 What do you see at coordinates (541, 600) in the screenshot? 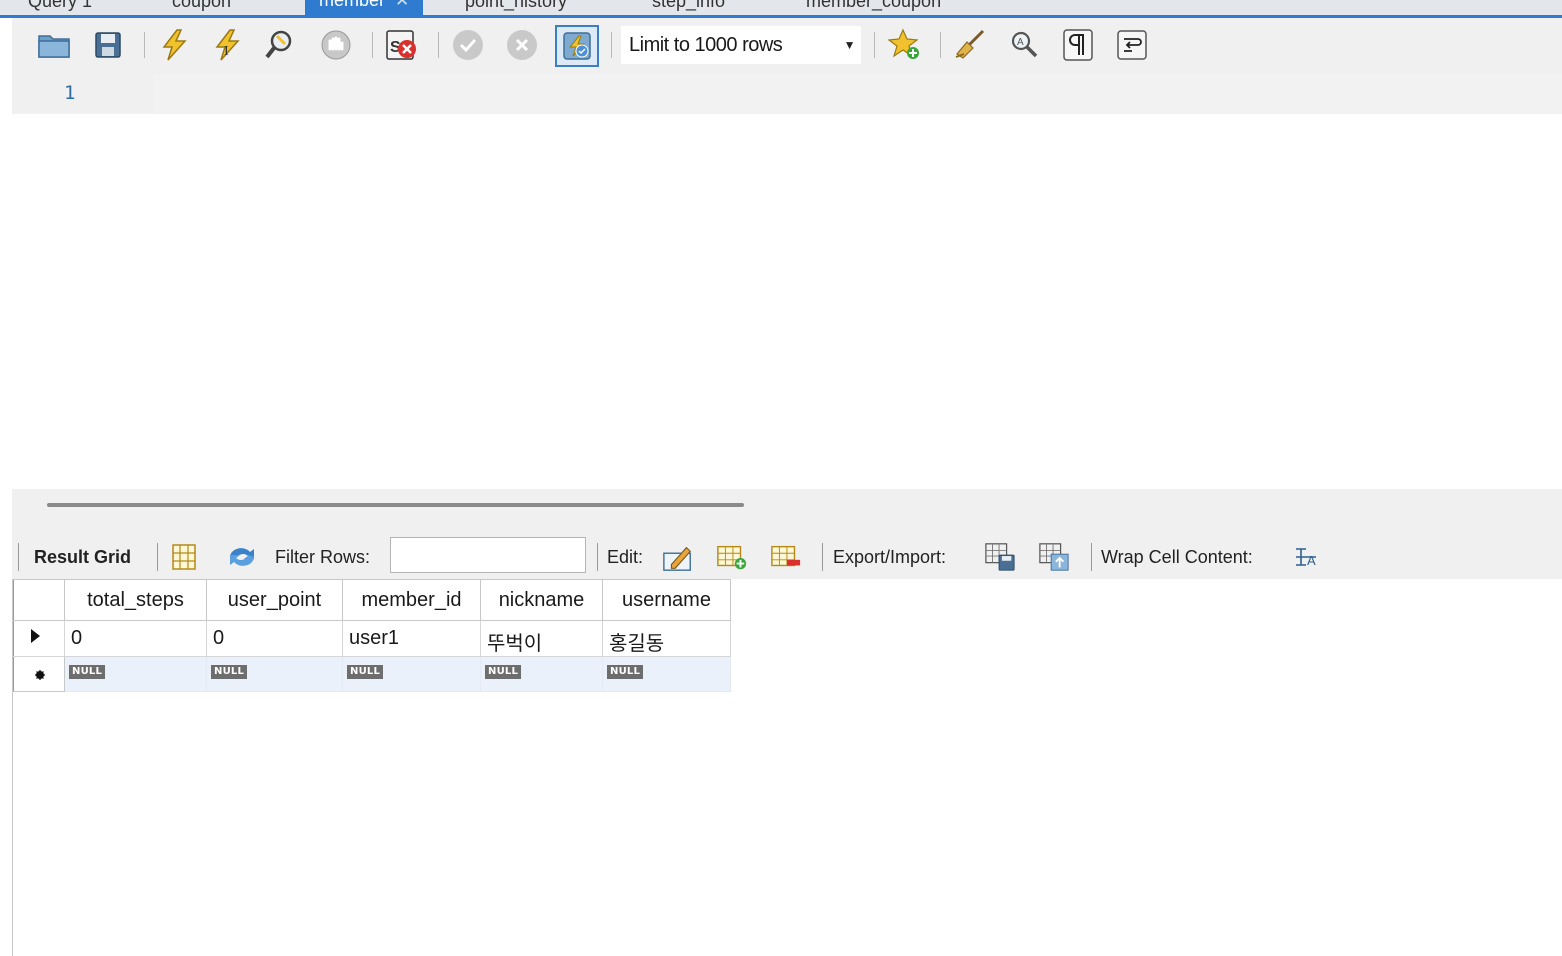
I see `column-header-nickname: nickname` at bounding box center [541, 600].